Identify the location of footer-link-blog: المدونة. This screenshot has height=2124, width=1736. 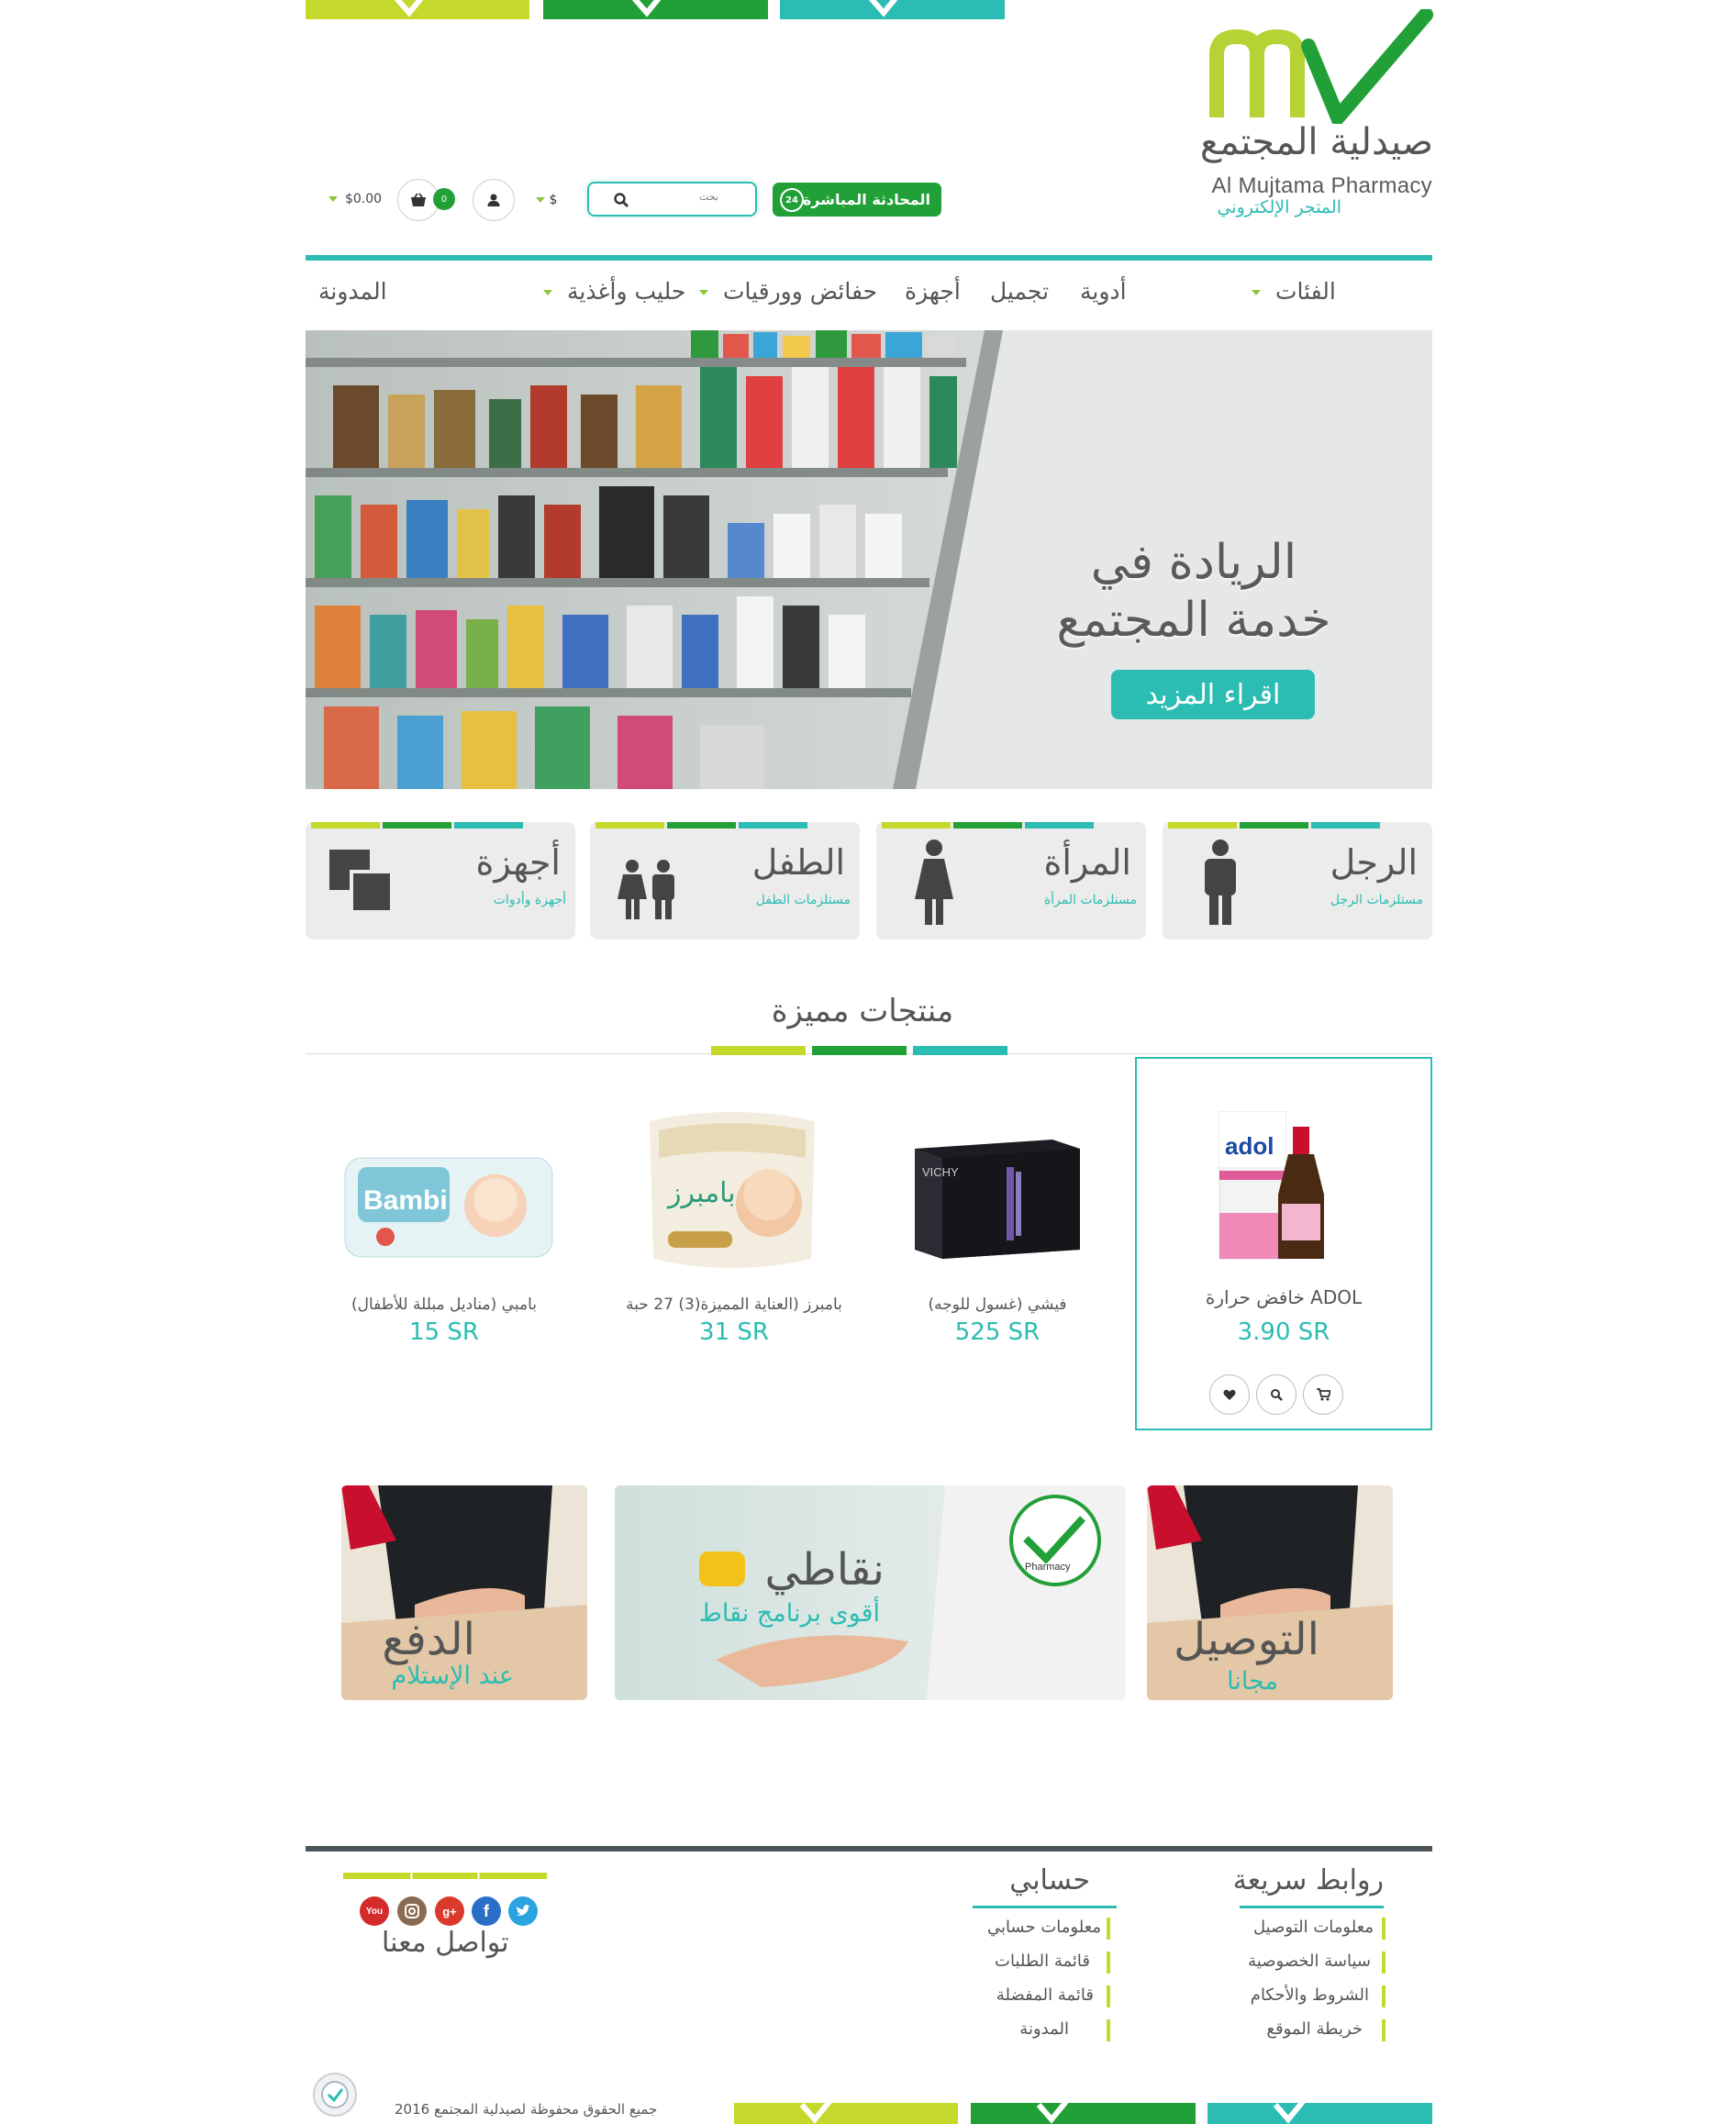
(1044, 2029).